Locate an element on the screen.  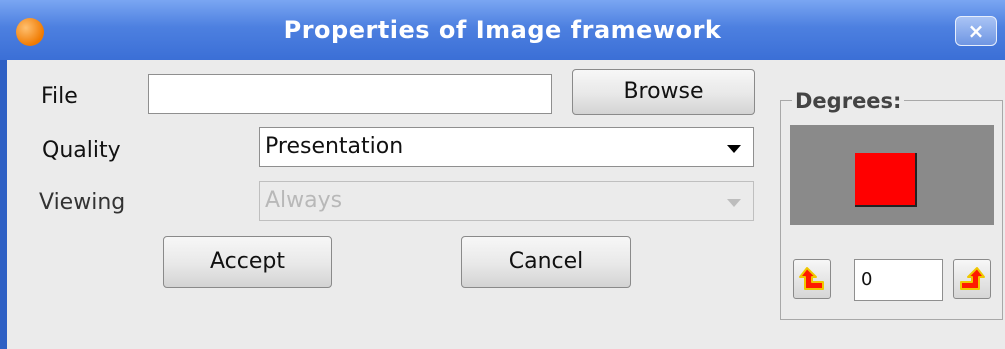
quality-label: Quality is located at coordinates (81, 150).